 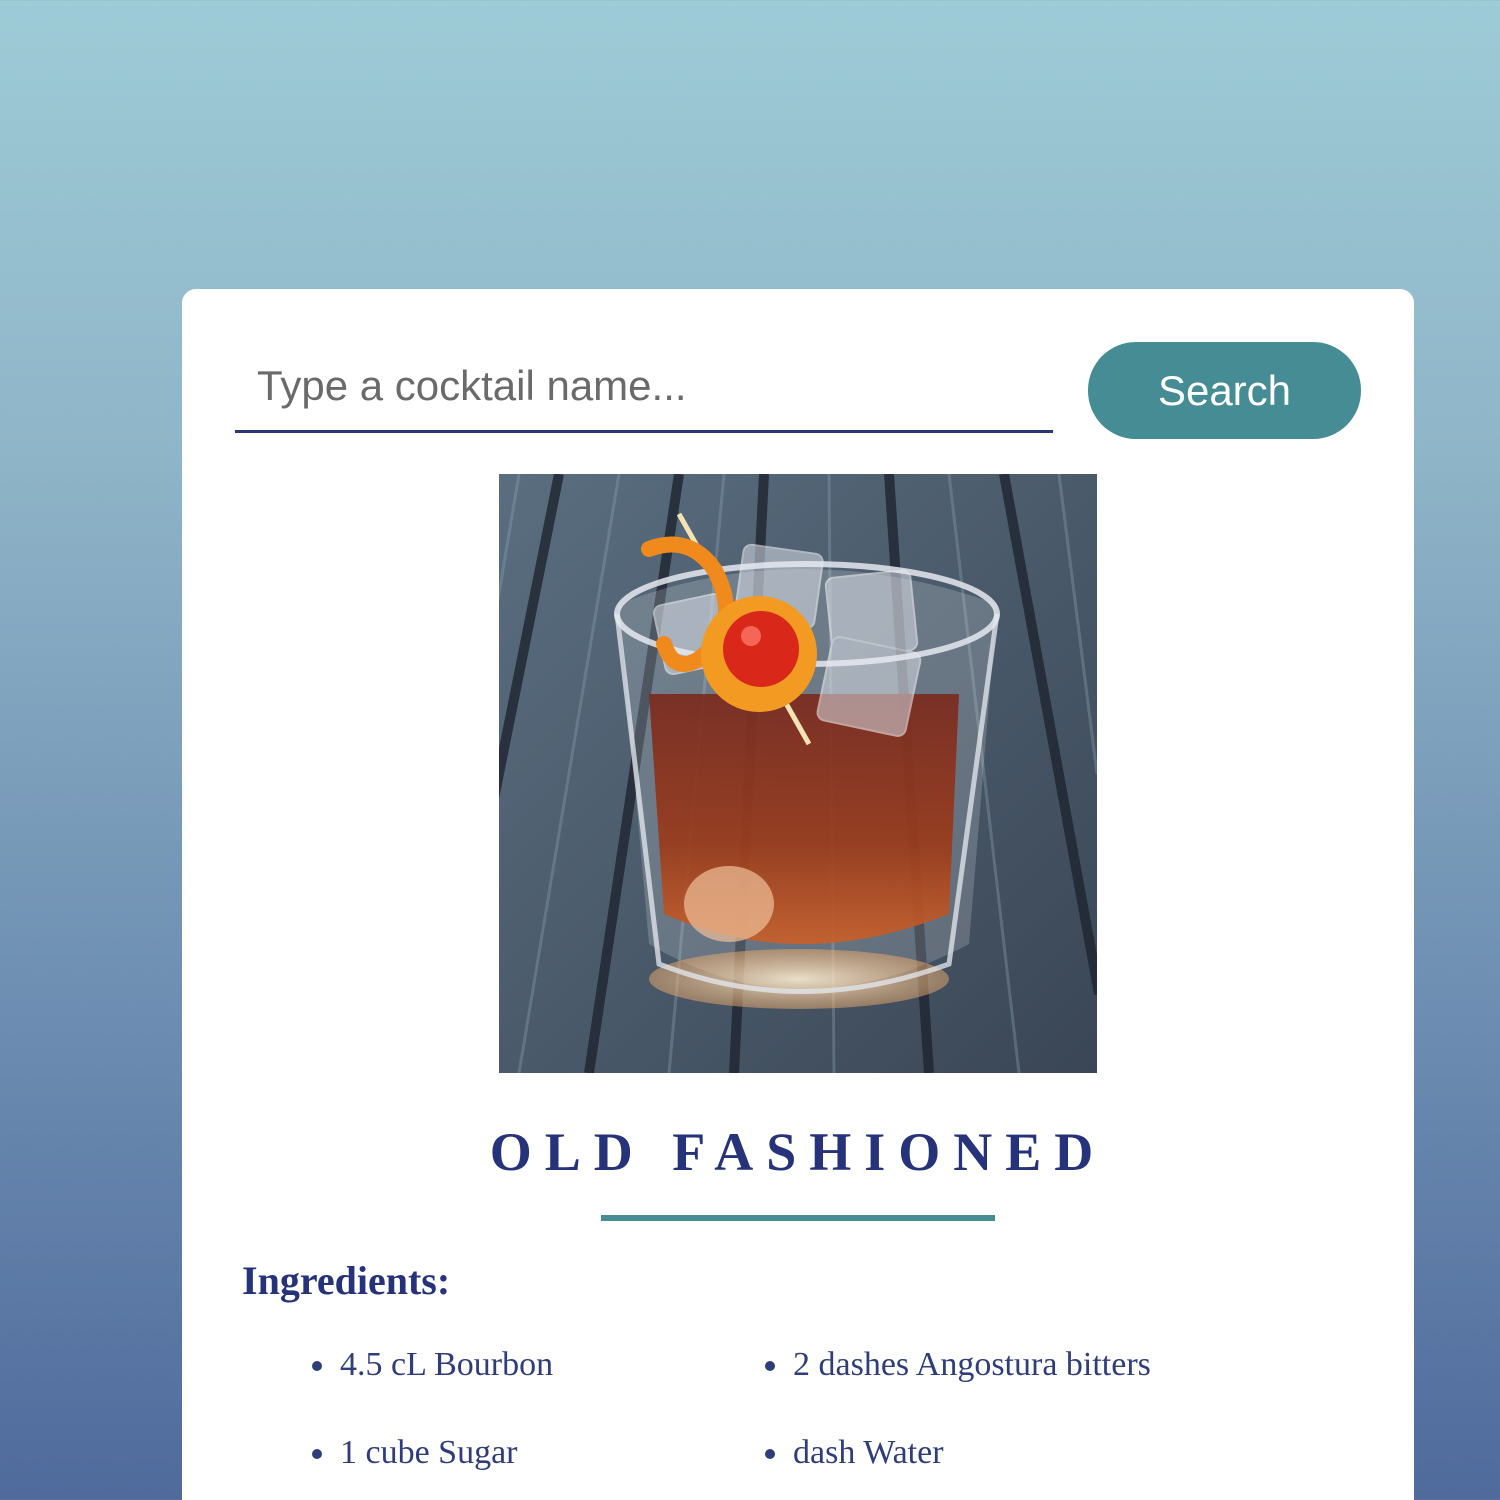 I want to click on ingredient-item: 4.5 cL Bourbon, so click(x=534, y=1365).